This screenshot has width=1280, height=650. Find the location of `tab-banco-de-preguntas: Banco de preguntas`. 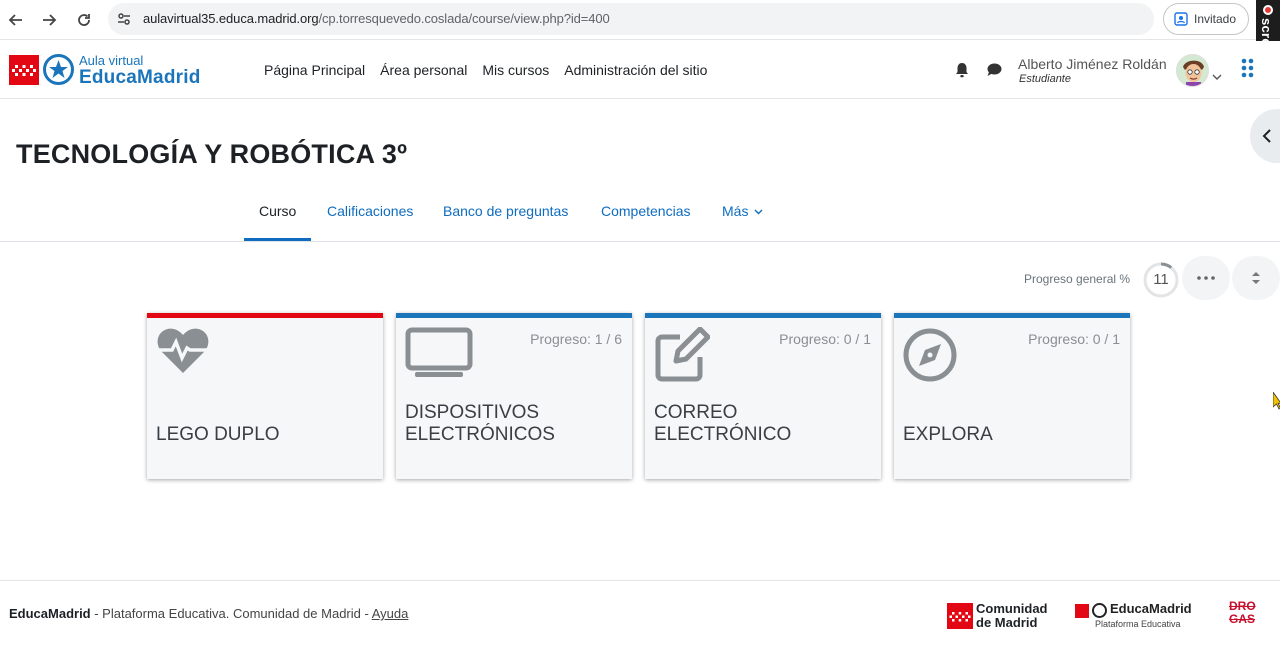

tab-banco-de-preguntas: Banco de preguntas is located at coordinates (505, 211).